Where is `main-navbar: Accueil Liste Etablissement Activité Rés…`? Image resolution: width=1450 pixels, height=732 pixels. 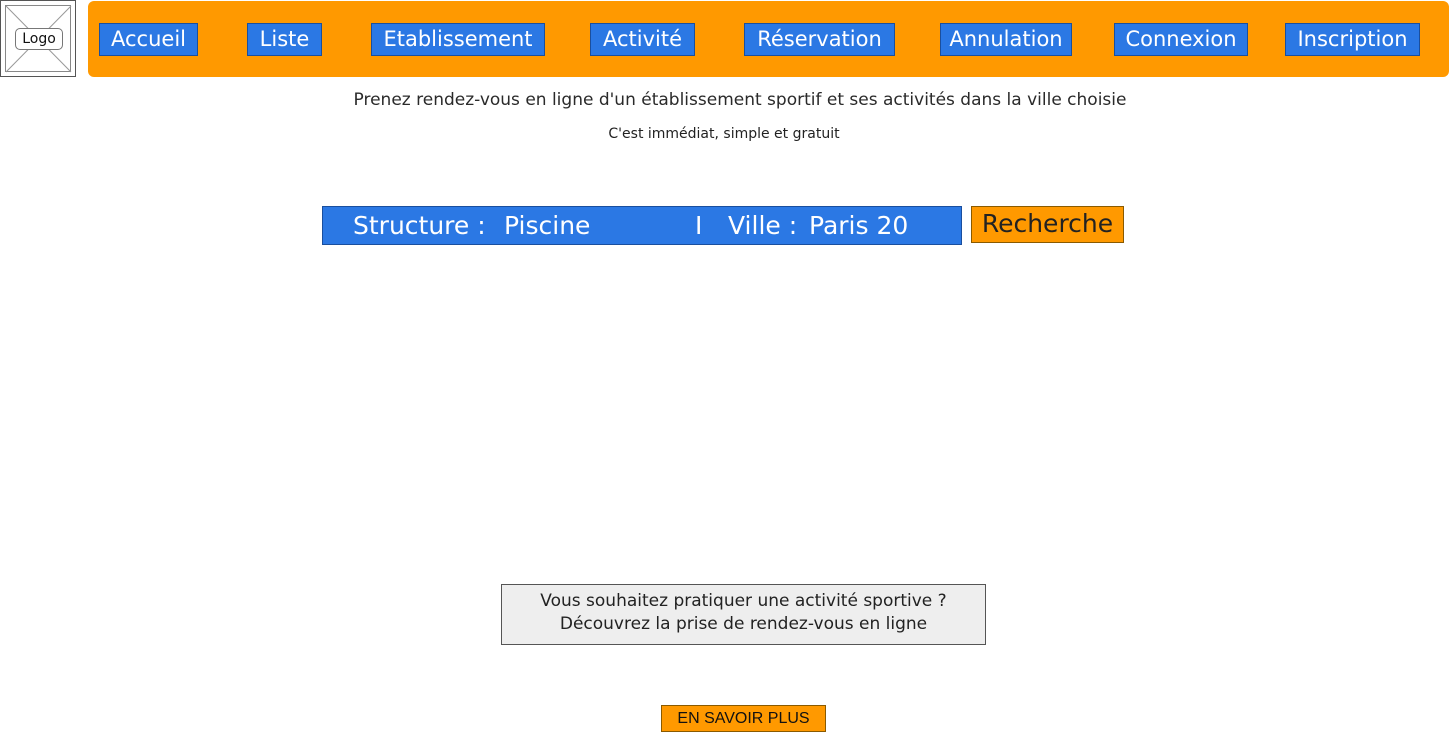 main-navbar: Accueil Liste Etablissement Activité Rés… is located at coordinates (768, 39).